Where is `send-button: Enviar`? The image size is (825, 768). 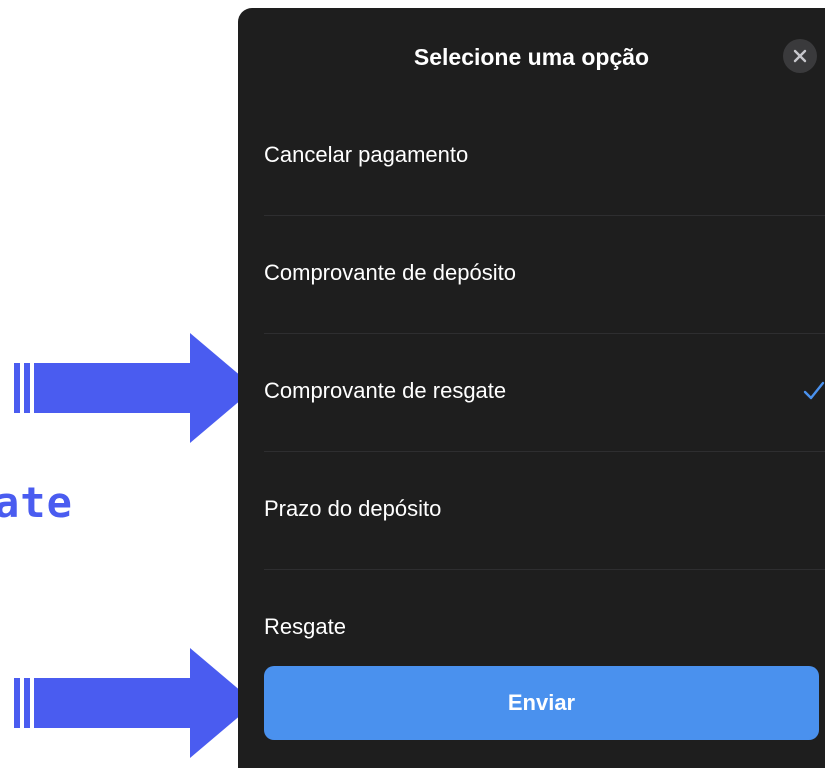
send-button: Enviar is located at coordinates (541, 703).